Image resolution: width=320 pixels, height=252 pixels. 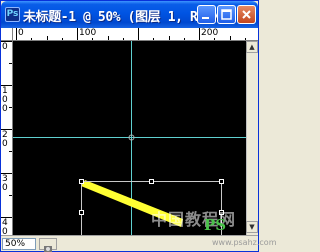 What do you see at coordinates (48, 249) in the screenshot?
I see `camera-icon` at bounding box center [48, 249].